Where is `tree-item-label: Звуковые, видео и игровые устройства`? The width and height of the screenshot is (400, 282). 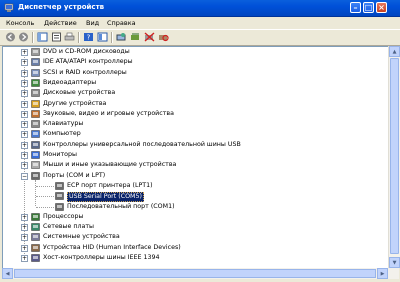 tree-item-label: Звуковые, видео и игровые устройства is located at coordinates (108, 113).